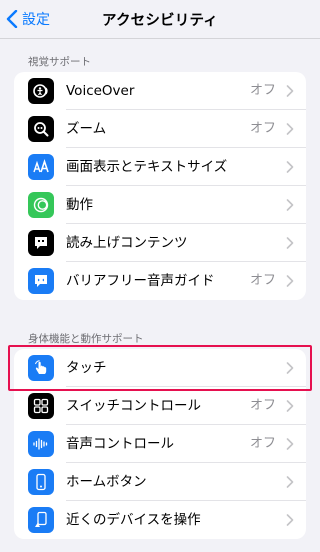 The height and width of the screenshot is (552, 320). I want to click on setting-row-voiceover: VoiceOver オフ, so click(160, 91).